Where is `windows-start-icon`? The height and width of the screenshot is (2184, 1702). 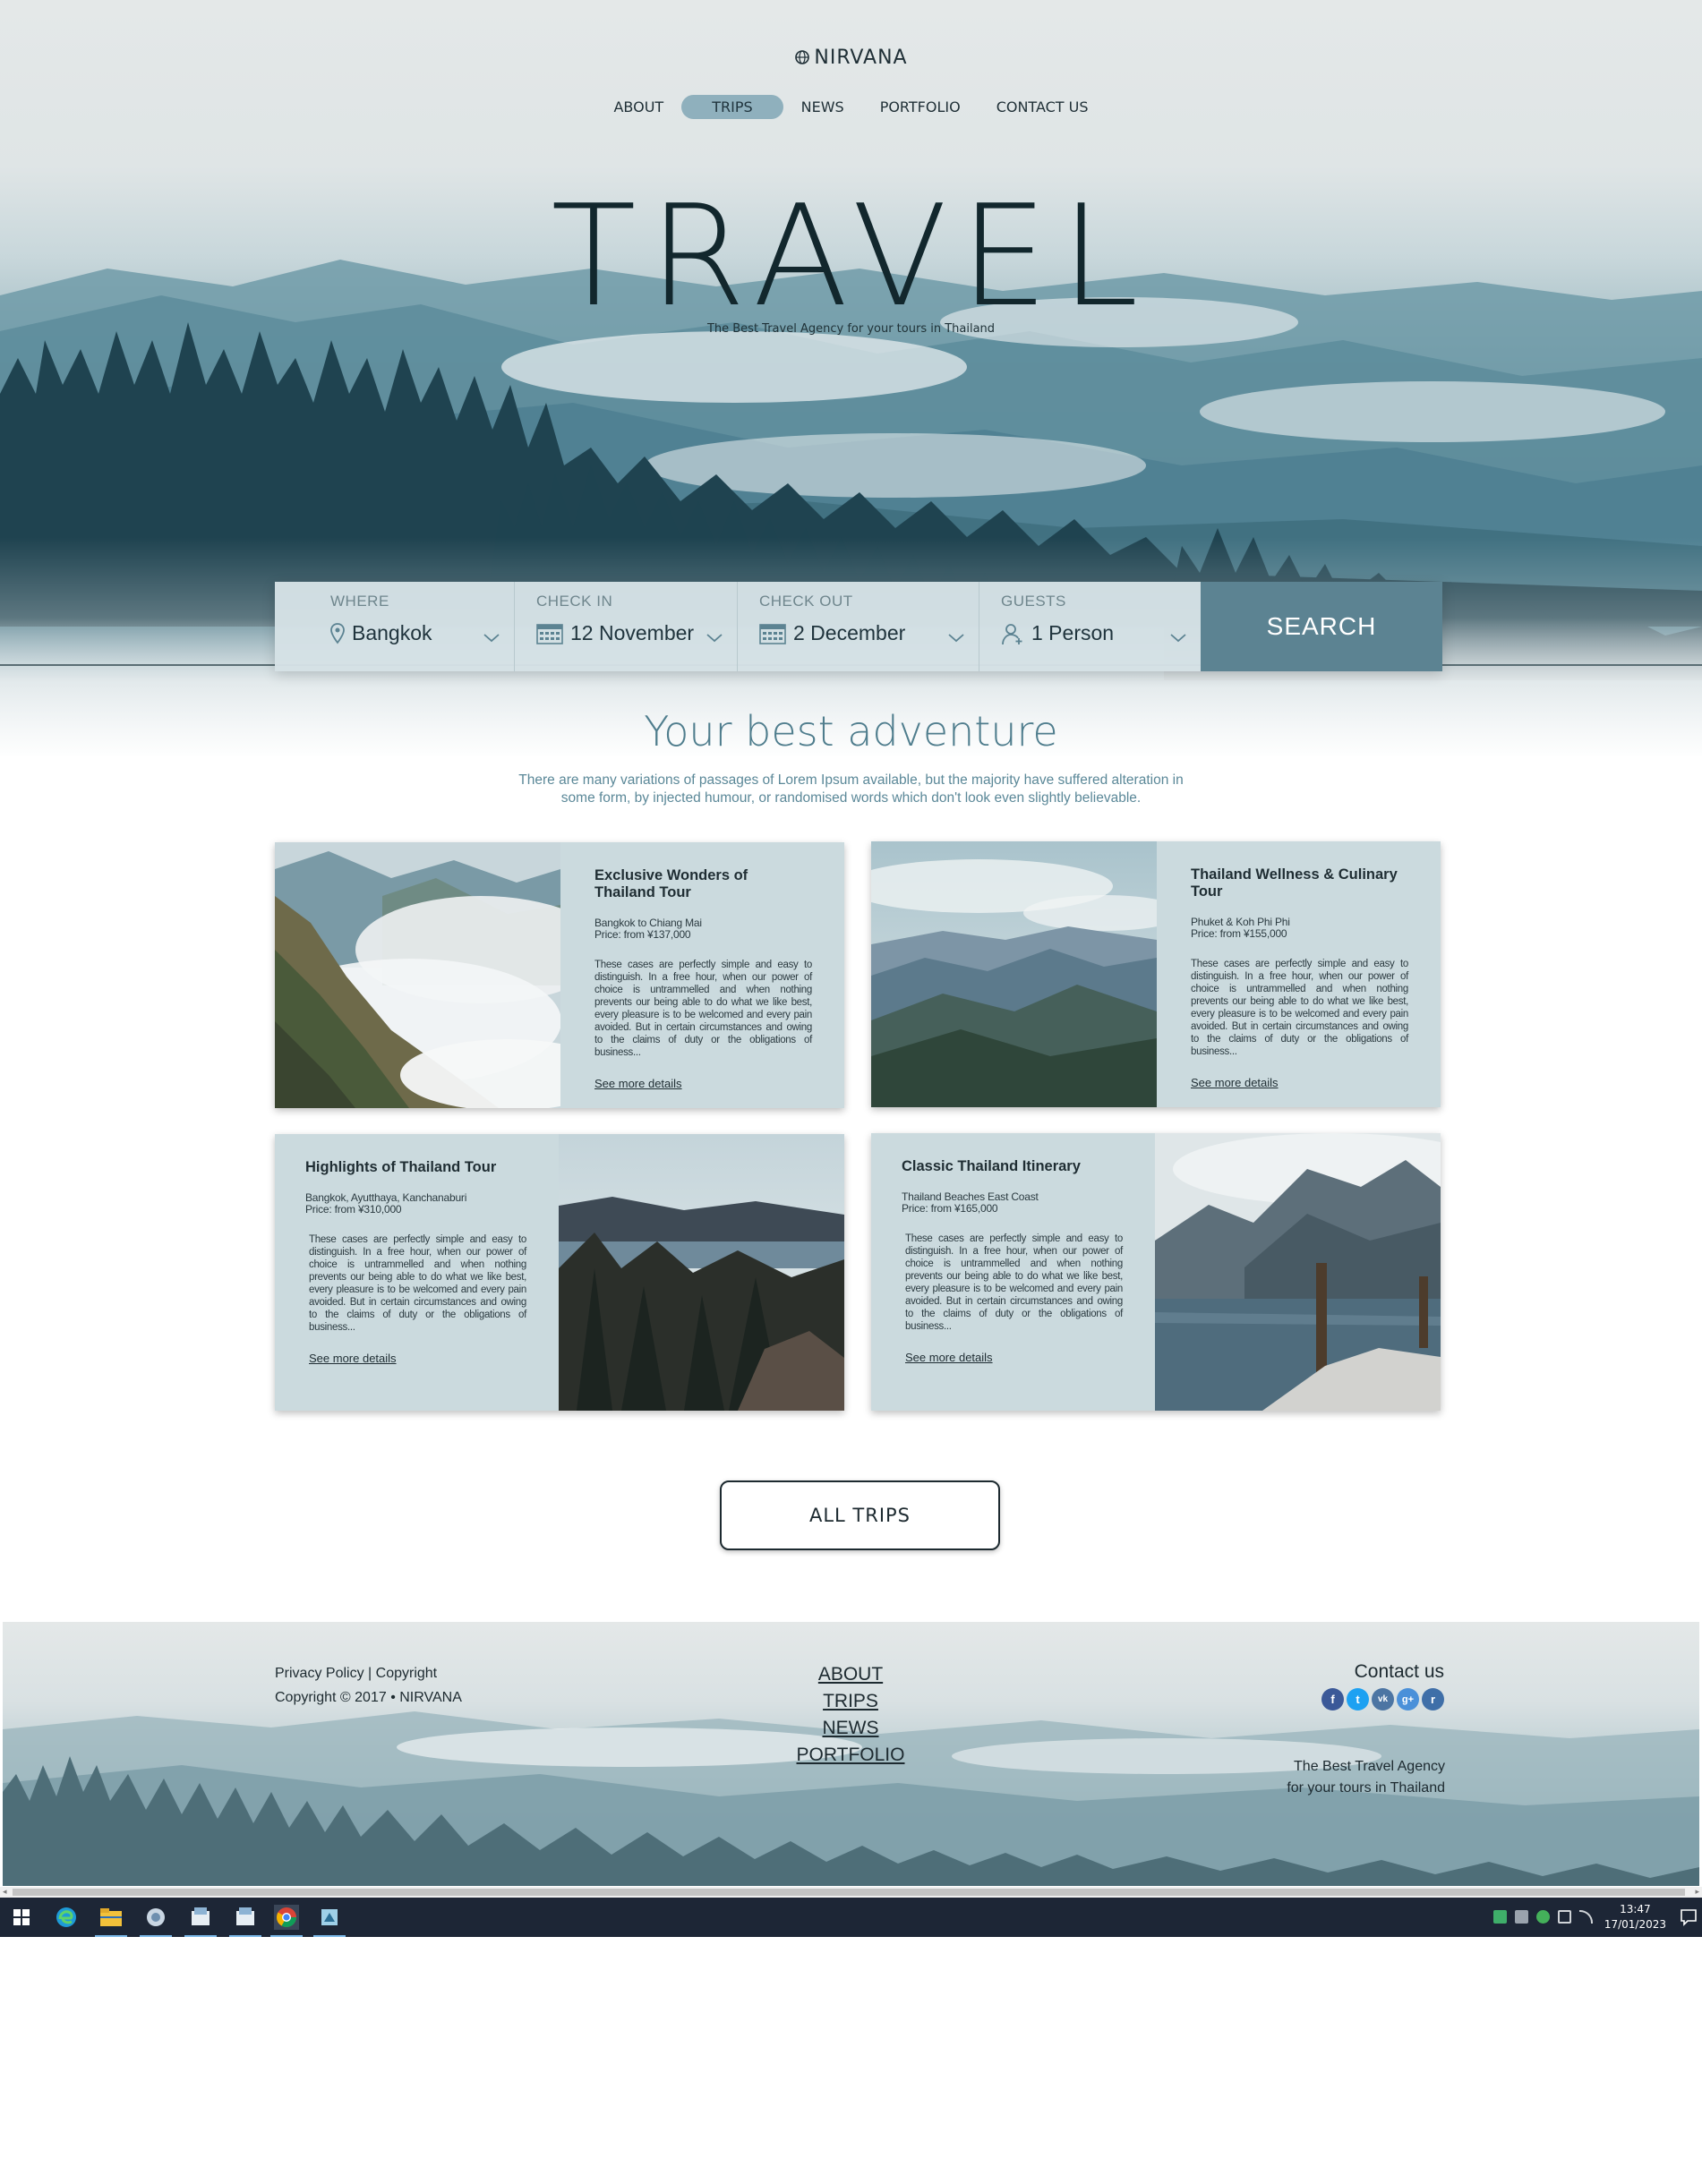 windows-start-icon is located at coordinates (21, 1917).